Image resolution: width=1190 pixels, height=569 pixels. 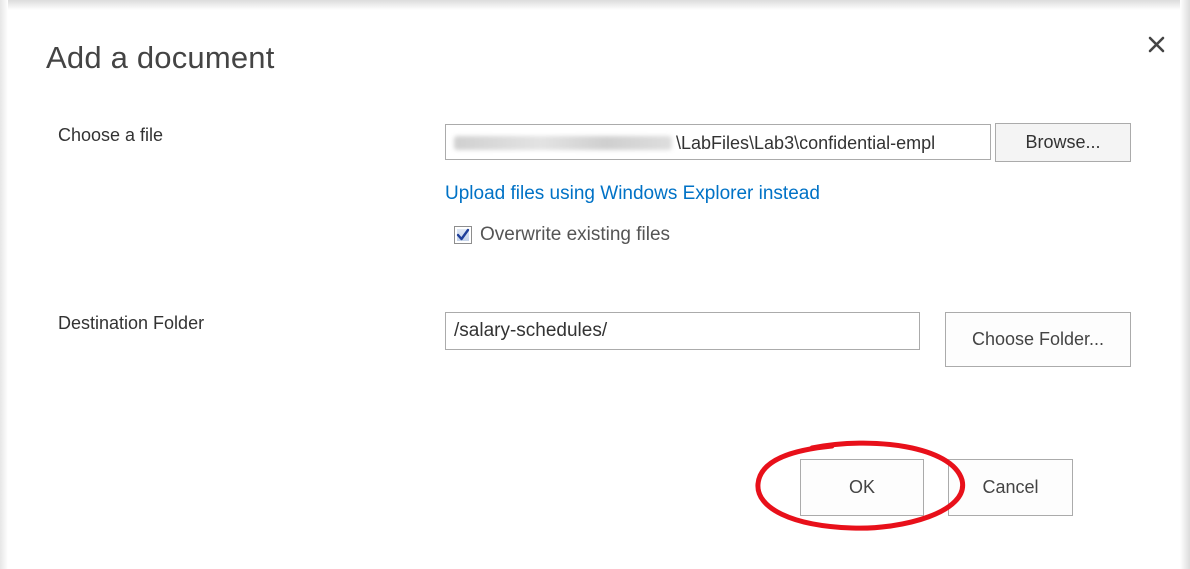 I want to click on overwrite-checkbox, so click(x=463, y=235).